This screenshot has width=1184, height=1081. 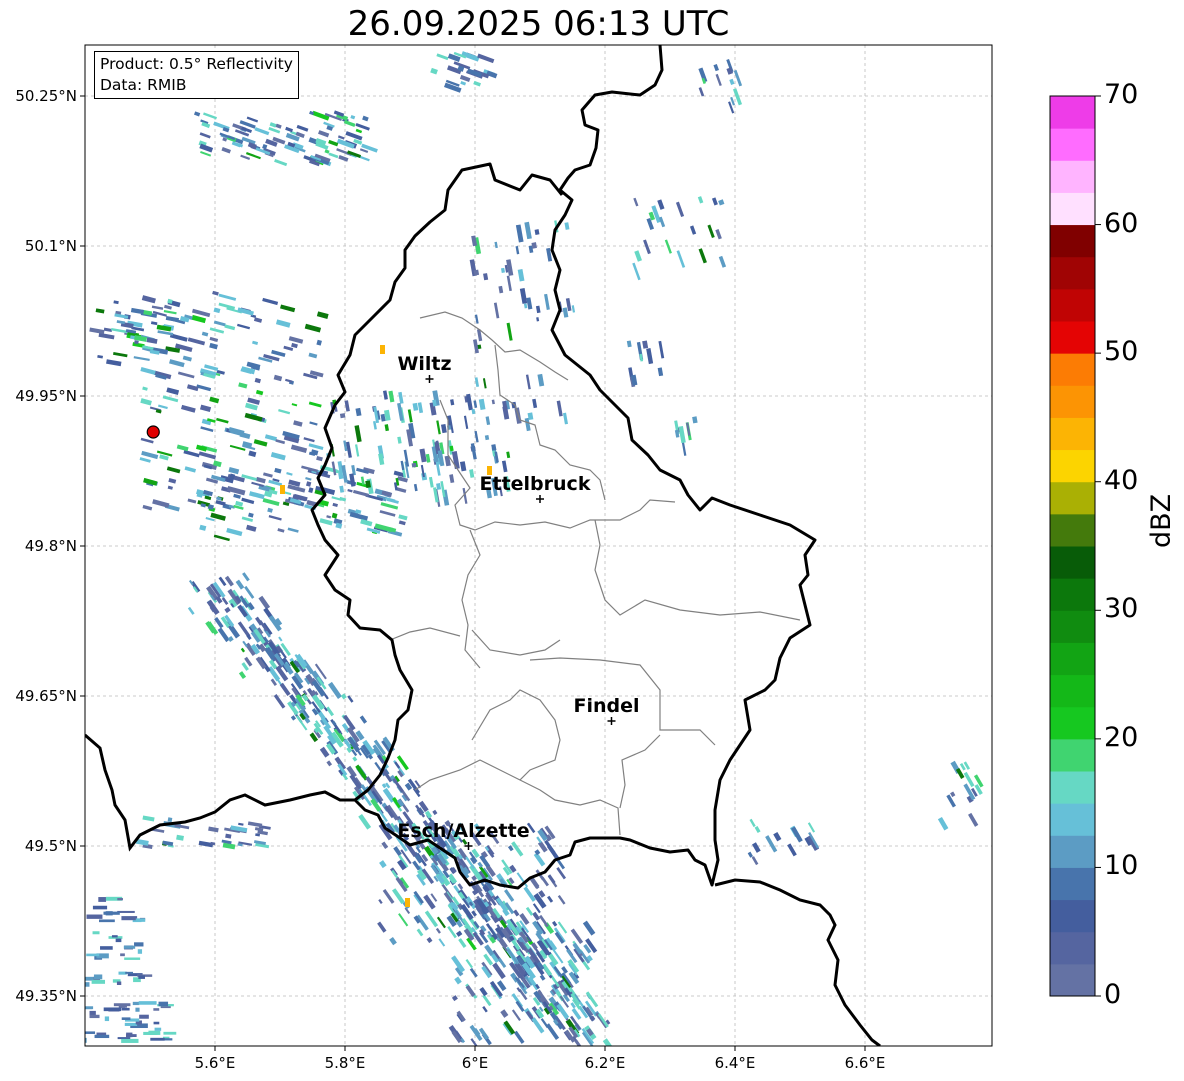 What do you see at coordinates (606, 706) in the screenshot?
I see `city-label: Findel` at bounding box center [606, 706].